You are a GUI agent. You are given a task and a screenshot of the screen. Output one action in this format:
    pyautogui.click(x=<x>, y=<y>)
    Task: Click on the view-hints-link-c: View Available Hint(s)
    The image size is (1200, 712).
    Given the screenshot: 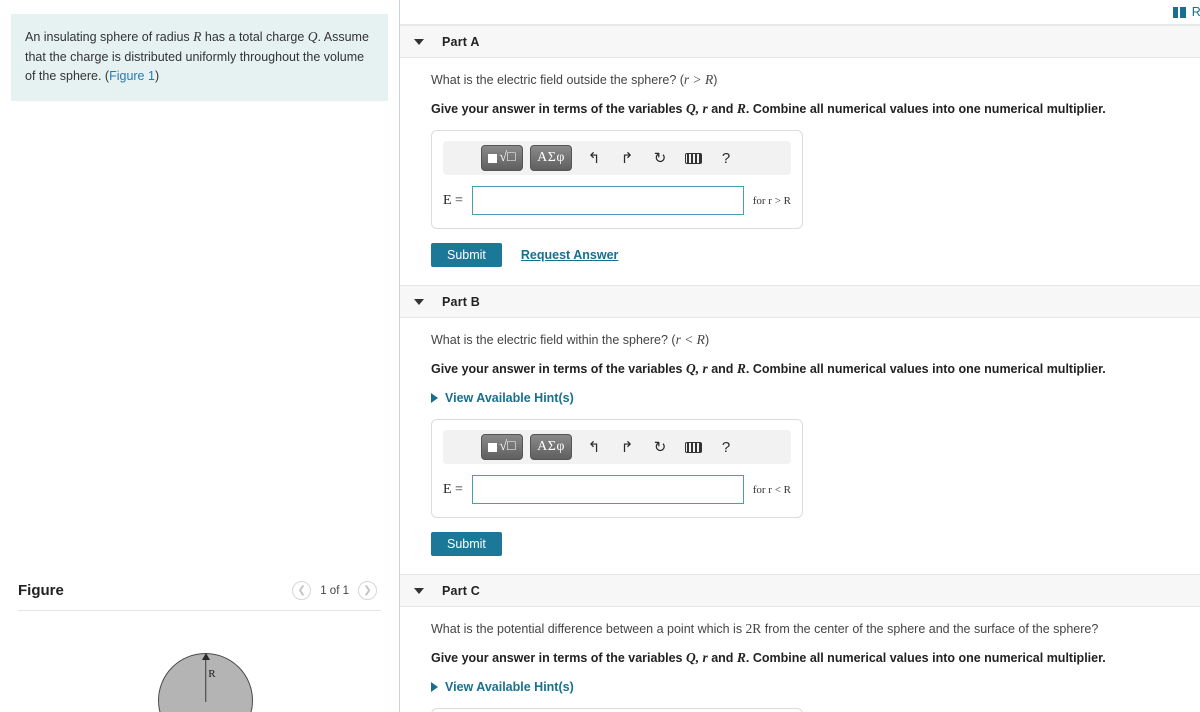 What is the action you would take?
    pyautogui.click(x=502, y=687)
    